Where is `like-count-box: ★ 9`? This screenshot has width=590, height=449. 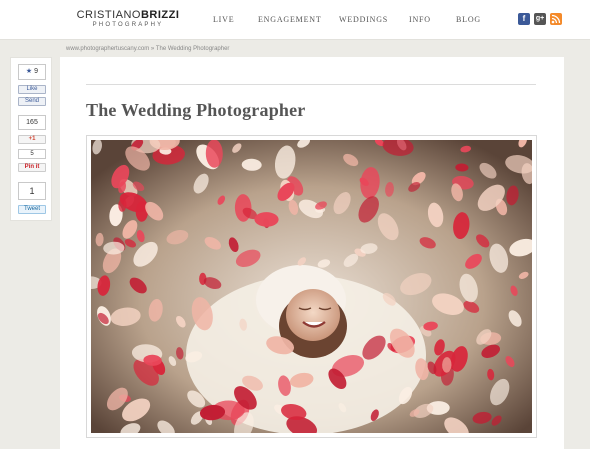 like-count-box: ★ 9 is located at coordinates (32, 72).